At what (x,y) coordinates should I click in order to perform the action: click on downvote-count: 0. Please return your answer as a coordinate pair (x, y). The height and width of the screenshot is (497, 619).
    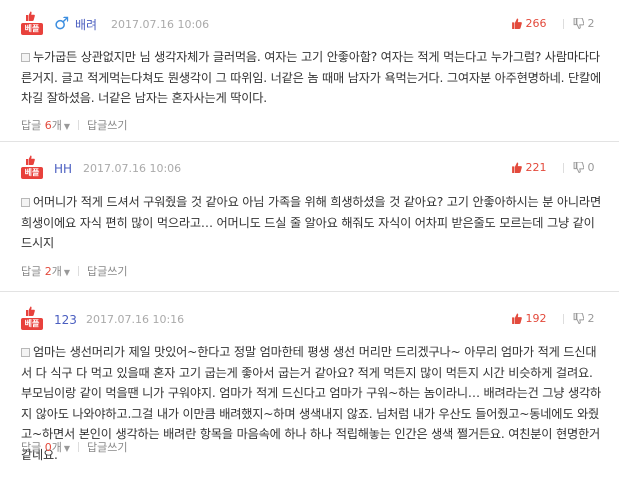
    Looking at the image, I should click on (591, 167).